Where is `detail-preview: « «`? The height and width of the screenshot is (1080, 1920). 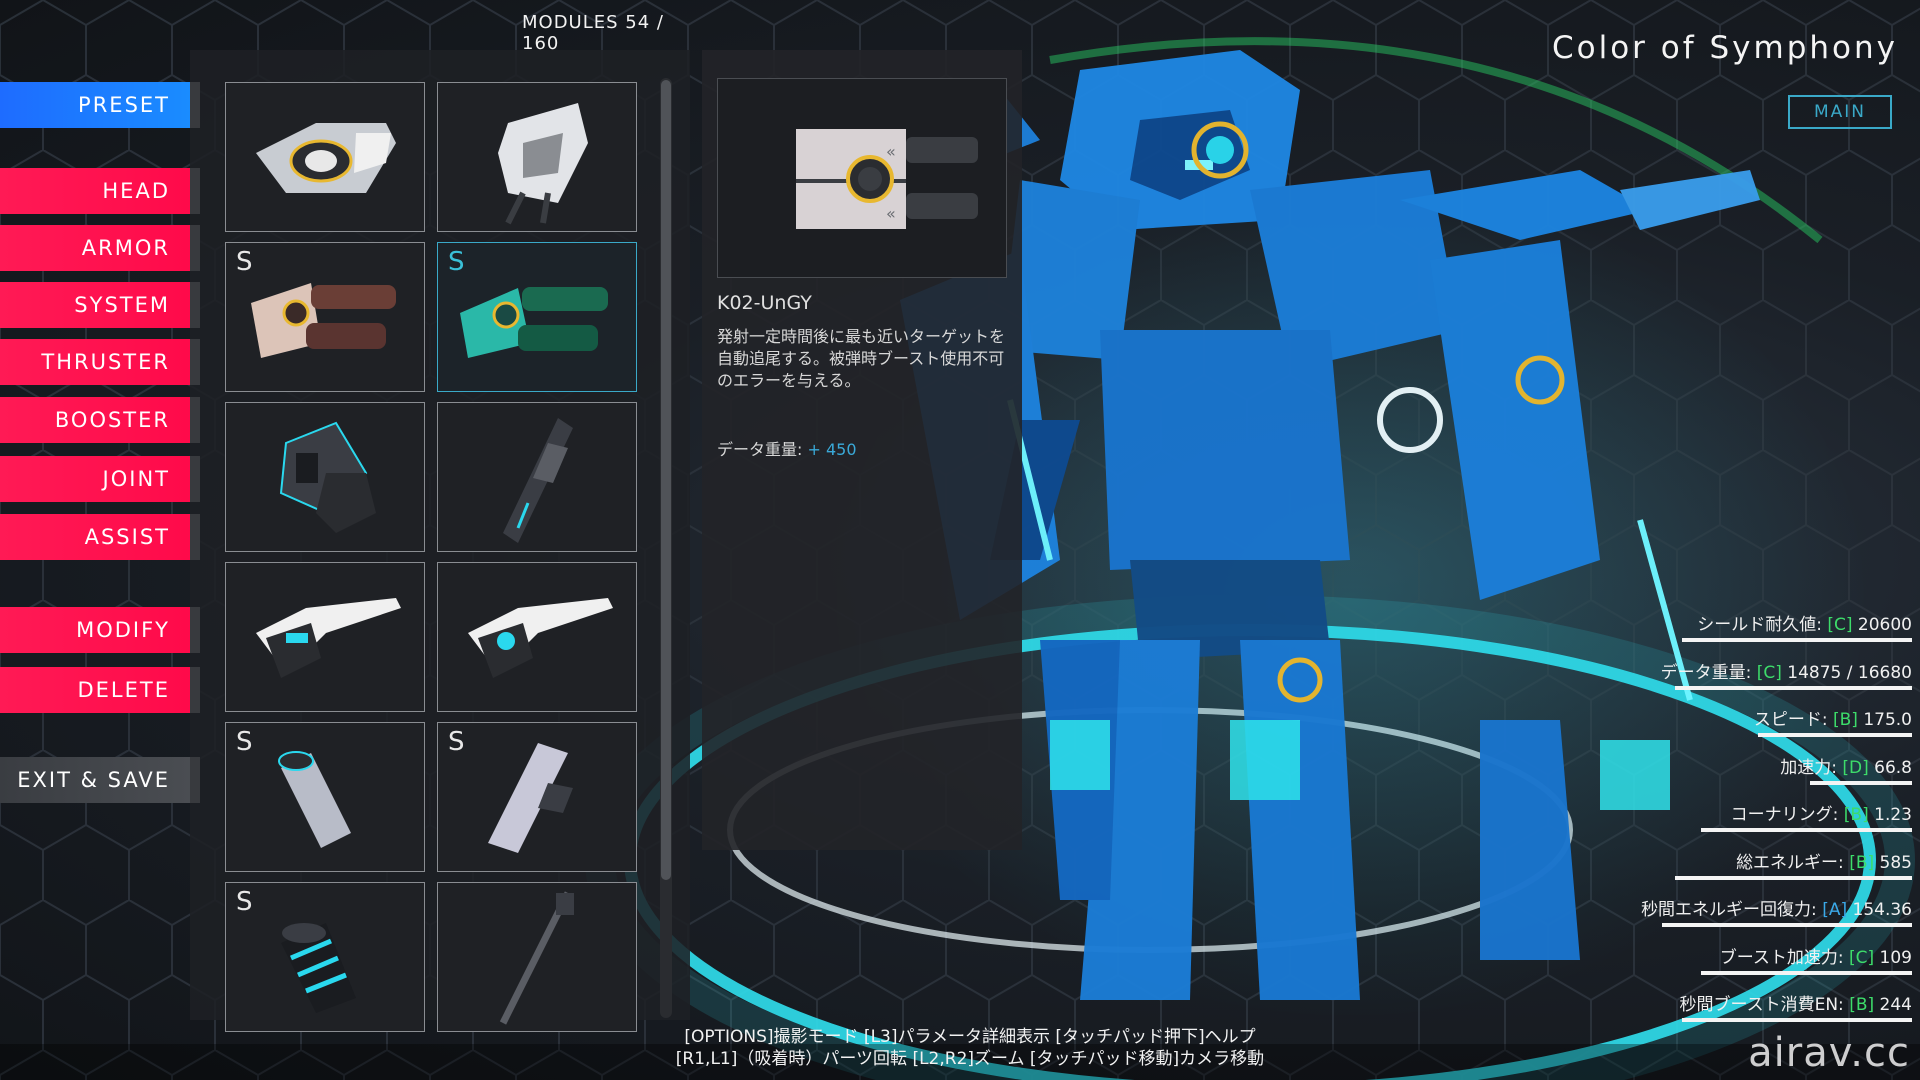
detail-preview: « « is located at coordinates (862, 178).